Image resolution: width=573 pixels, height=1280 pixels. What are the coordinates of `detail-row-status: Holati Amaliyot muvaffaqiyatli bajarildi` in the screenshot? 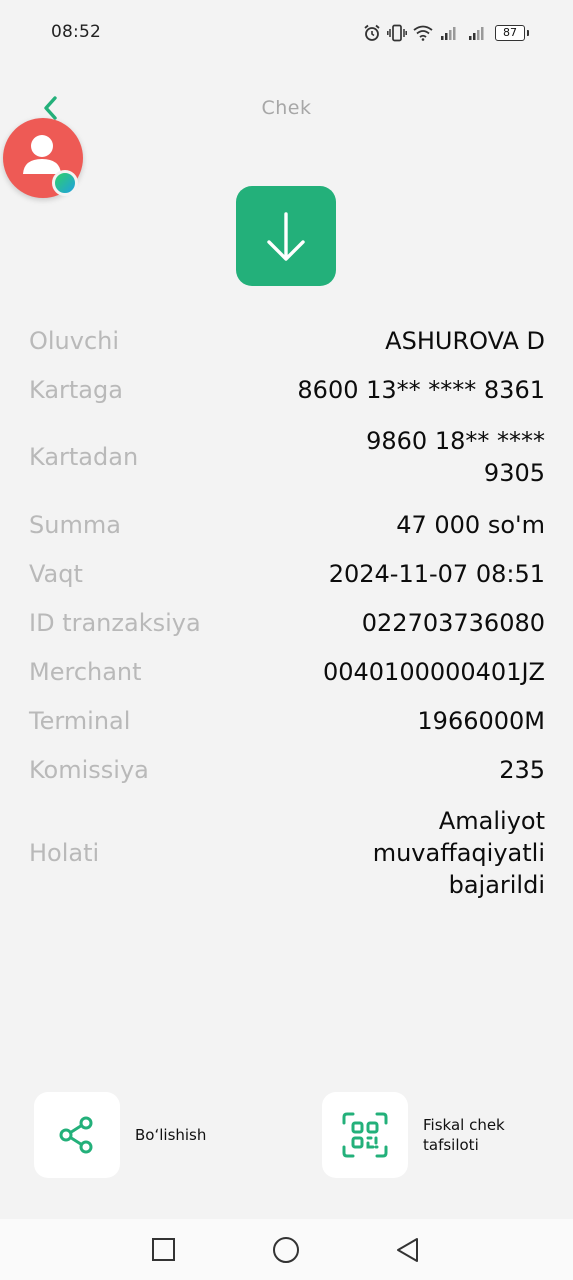 It's located at (287, 853).